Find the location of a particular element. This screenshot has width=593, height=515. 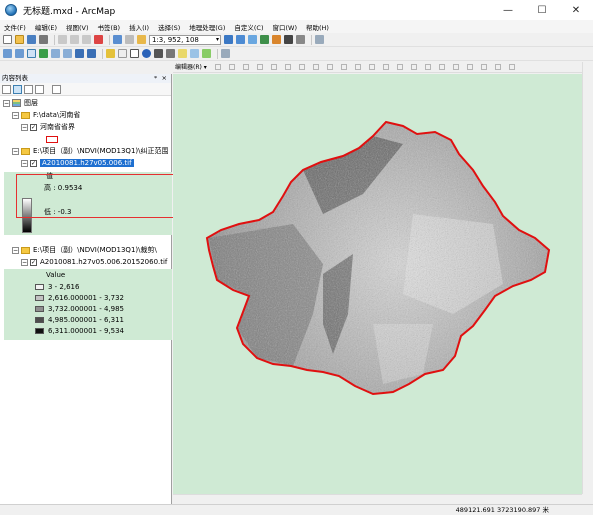

close-icon: × is located at coordinates (164, 78).